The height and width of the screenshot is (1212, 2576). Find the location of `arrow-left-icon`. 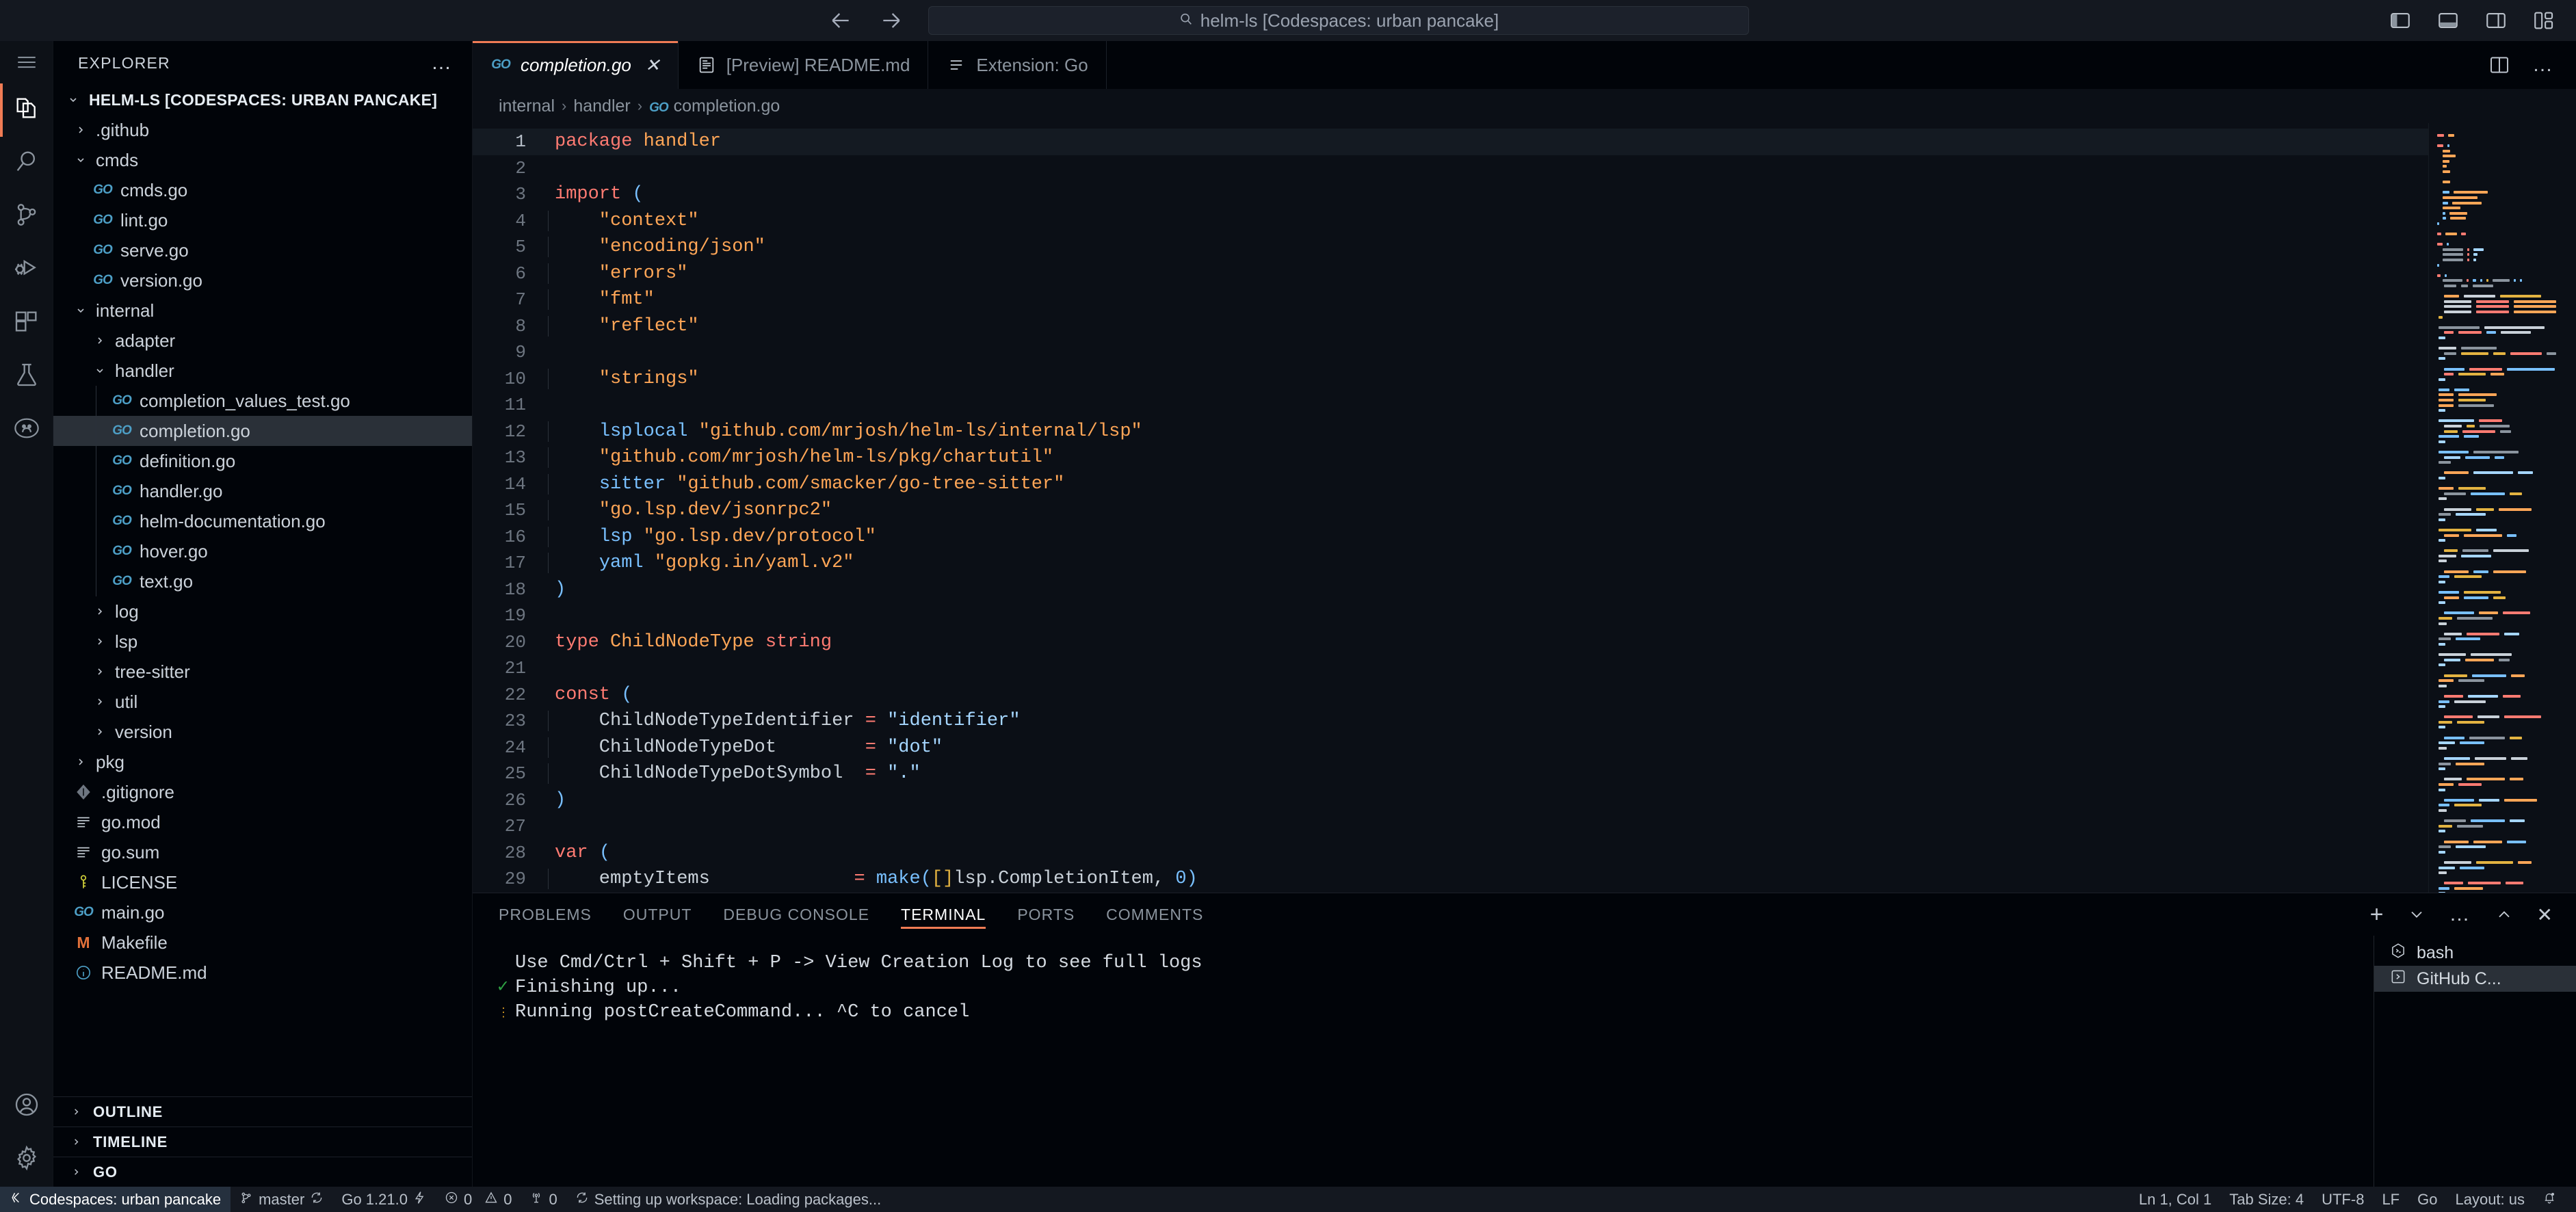

arrow-left-icon is located at coordinates (840, 20).